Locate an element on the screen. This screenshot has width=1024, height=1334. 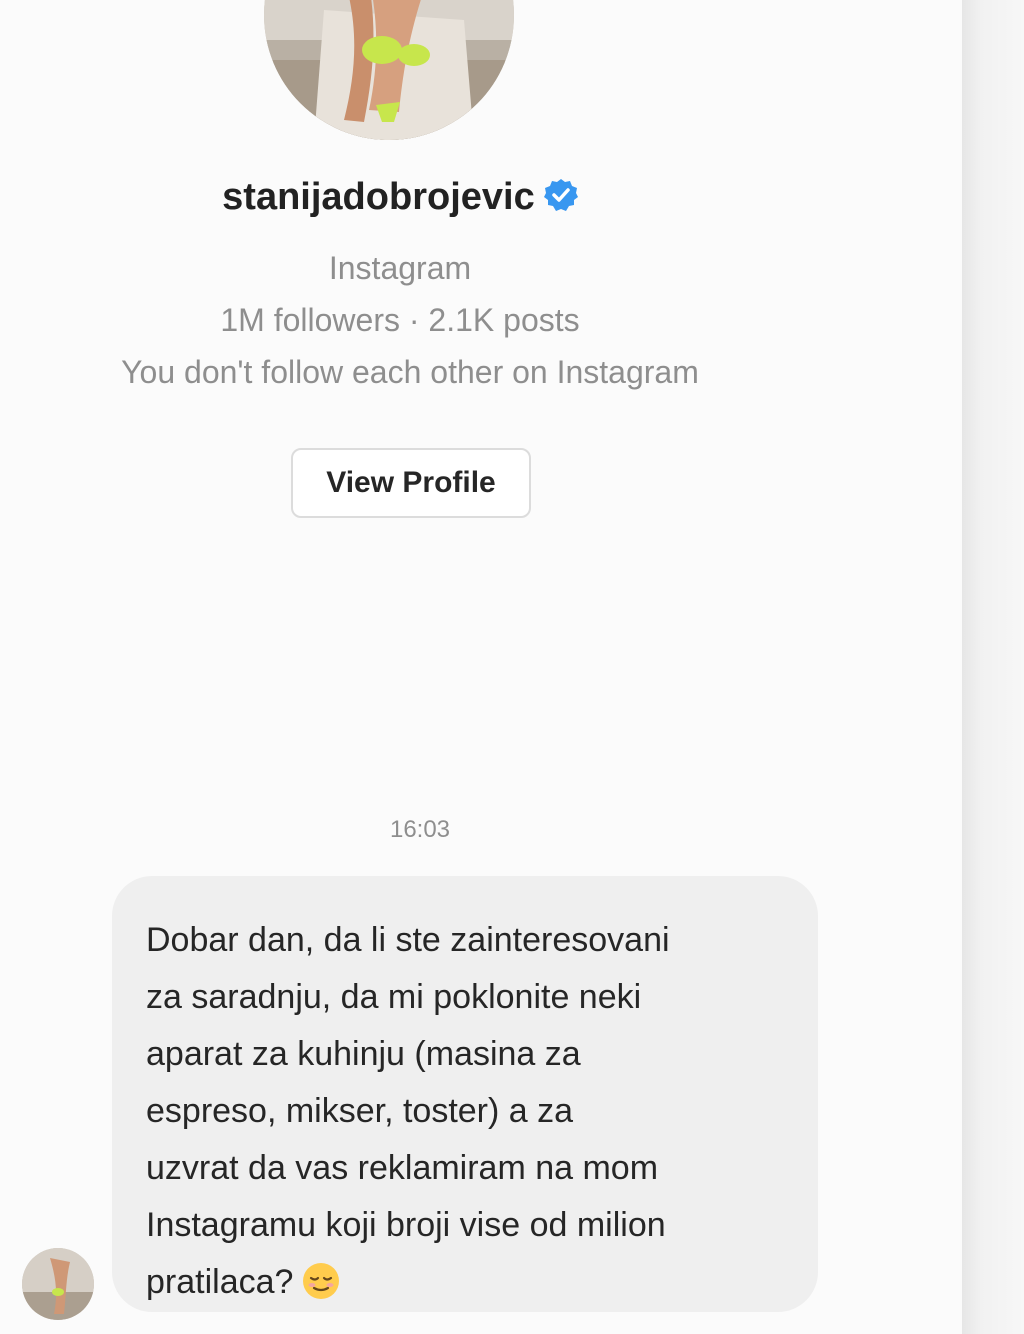
follow-status: You don't follow each other on Instagram is located at coordinates (410, 372).